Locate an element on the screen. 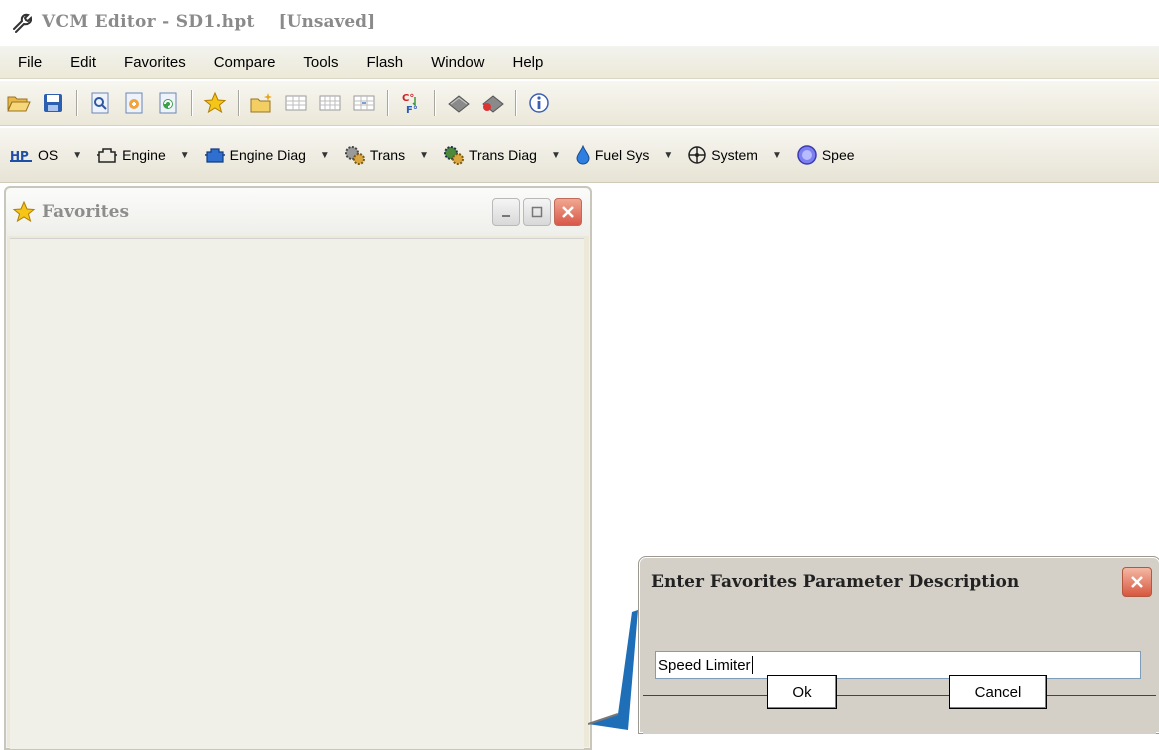 The image size is (1159, 750). category-os: HP OS ▼ is located at coordinates (46, 155).